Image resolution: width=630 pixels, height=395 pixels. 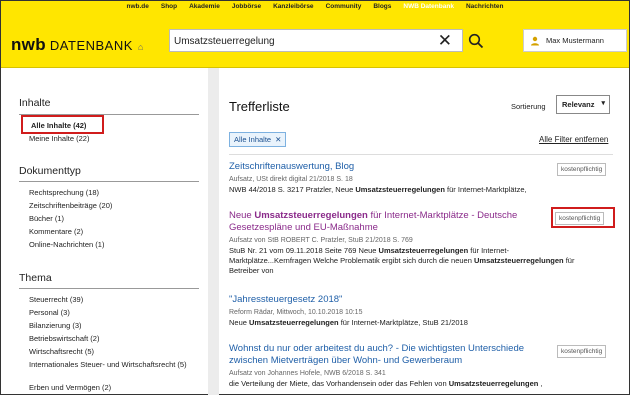 What do you see at coordinates (578, 104) in the screenshot?
I see `sort-value: Relevanz` at bounding box center [578, 104].